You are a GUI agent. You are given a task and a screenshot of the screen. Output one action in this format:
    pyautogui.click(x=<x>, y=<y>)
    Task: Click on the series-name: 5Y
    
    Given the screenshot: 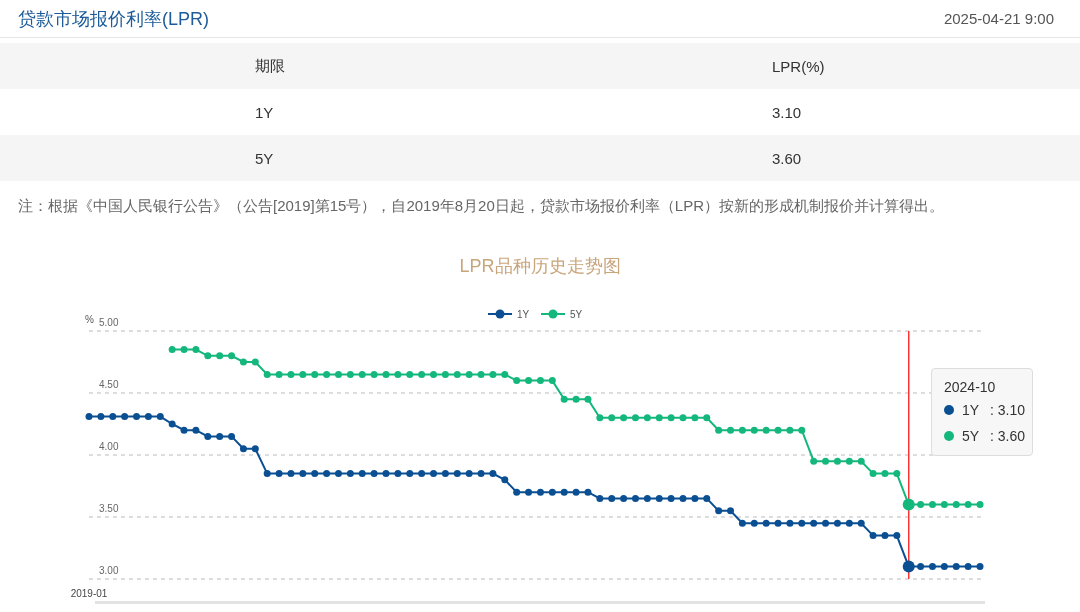 What is the action you would take?
    pyautogui.click(x=971, y=436)
    